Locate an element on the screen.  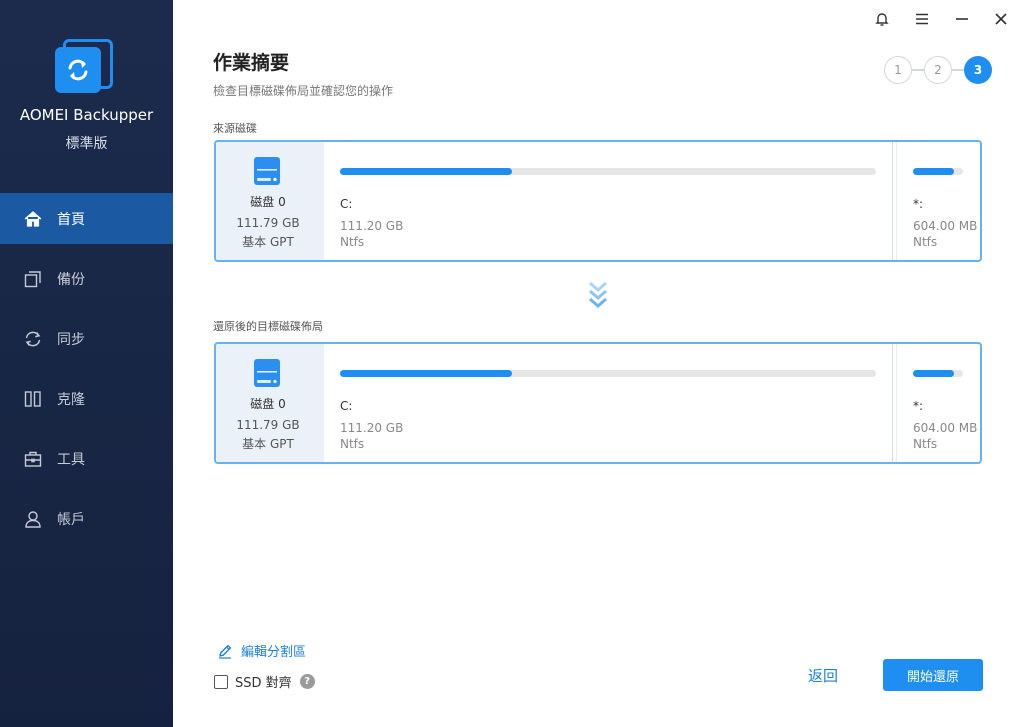
sidebar-item-label: 備份 is located at coordinates (71, 279).